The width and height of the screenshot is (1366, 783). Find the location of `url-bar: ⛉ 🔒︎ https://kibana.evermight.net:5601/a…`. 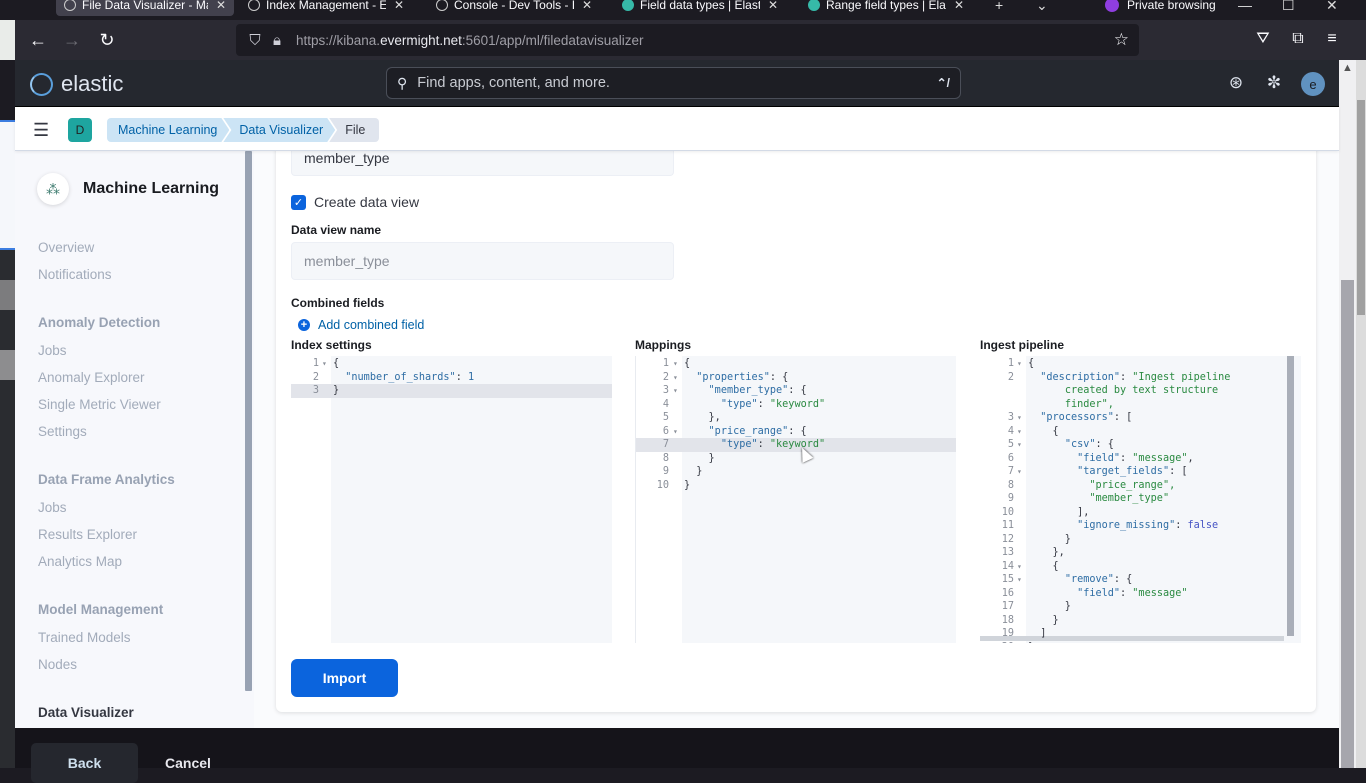

url-bar: ⛉ 🔒︎ https://kibana.evermight.net:5601/a… is located at coordinates (687, 40).